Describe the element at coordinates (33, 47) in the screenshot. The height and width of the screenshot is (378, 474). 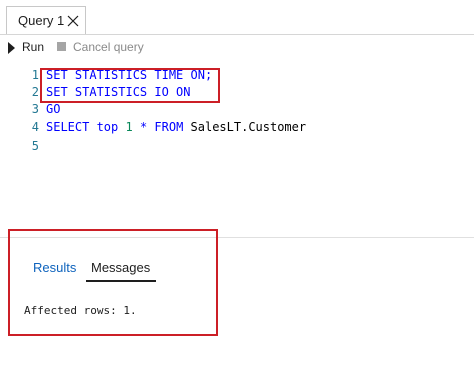
I see `run-label: Run` at that location.